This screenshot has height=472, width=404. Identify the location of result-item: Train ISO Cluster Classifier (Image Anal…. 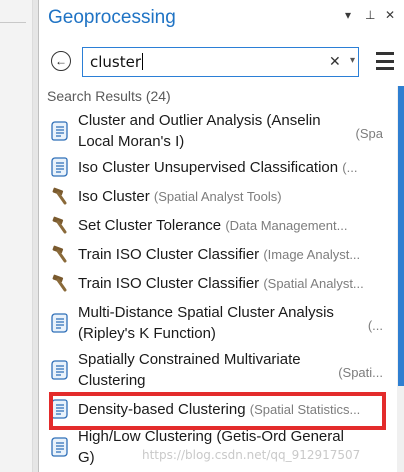
(213, 256).